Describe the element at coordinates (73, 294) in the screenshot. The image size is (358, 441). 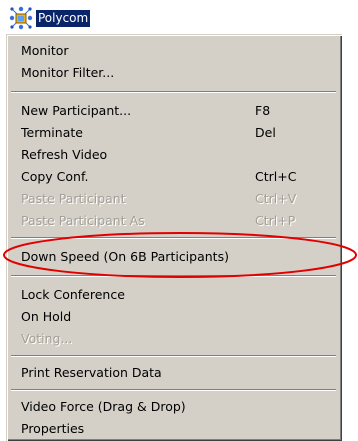
I see `menu-item-label: Lock Conference` at that location.